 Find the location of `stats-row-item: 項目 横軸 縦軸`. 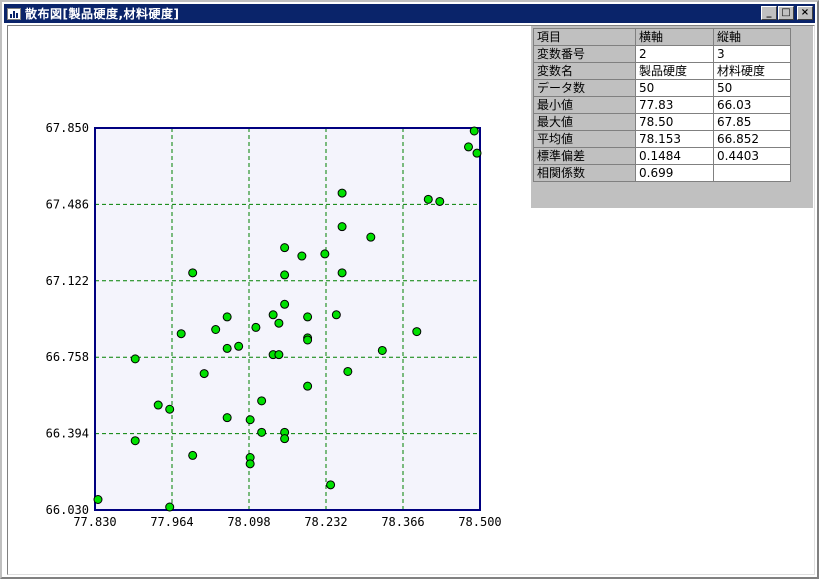

stats-row-item: 項目 横軸 縦軸 is located at coordinates (662, 37).